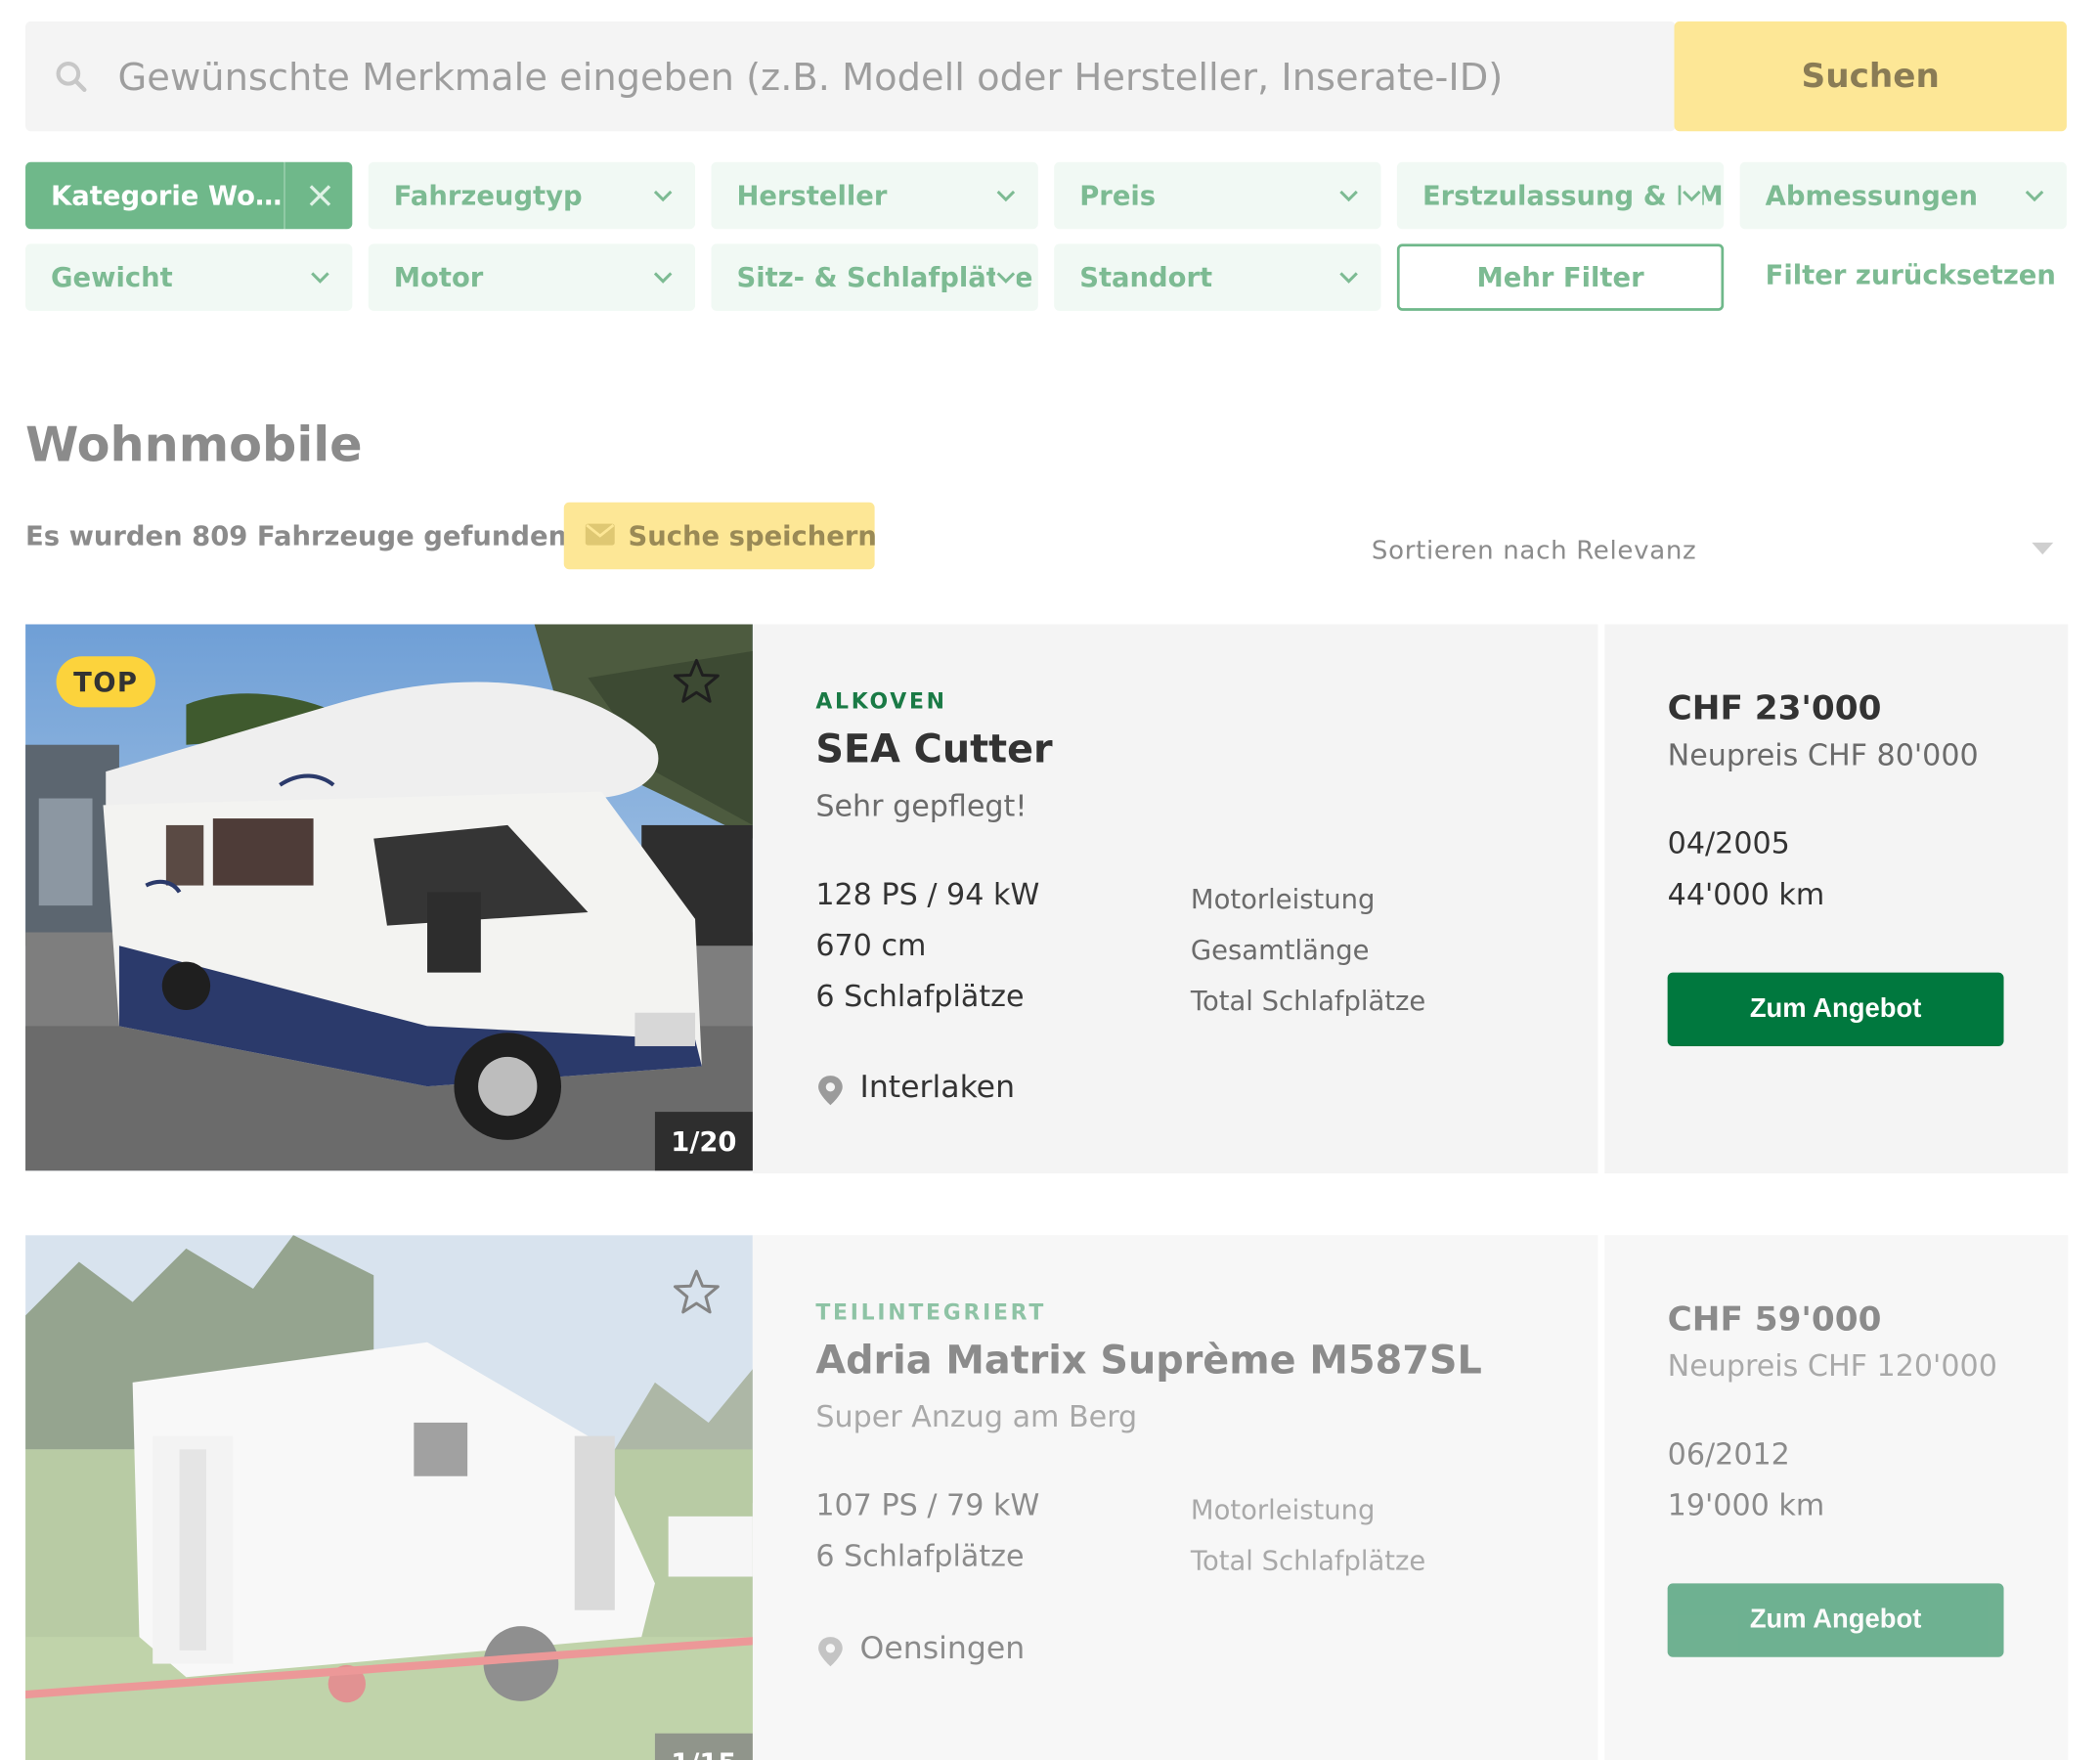 The height and width of the screenshot is (1760, 2100). I want to click on listing-location: Interlaken, so click(915, 1088).